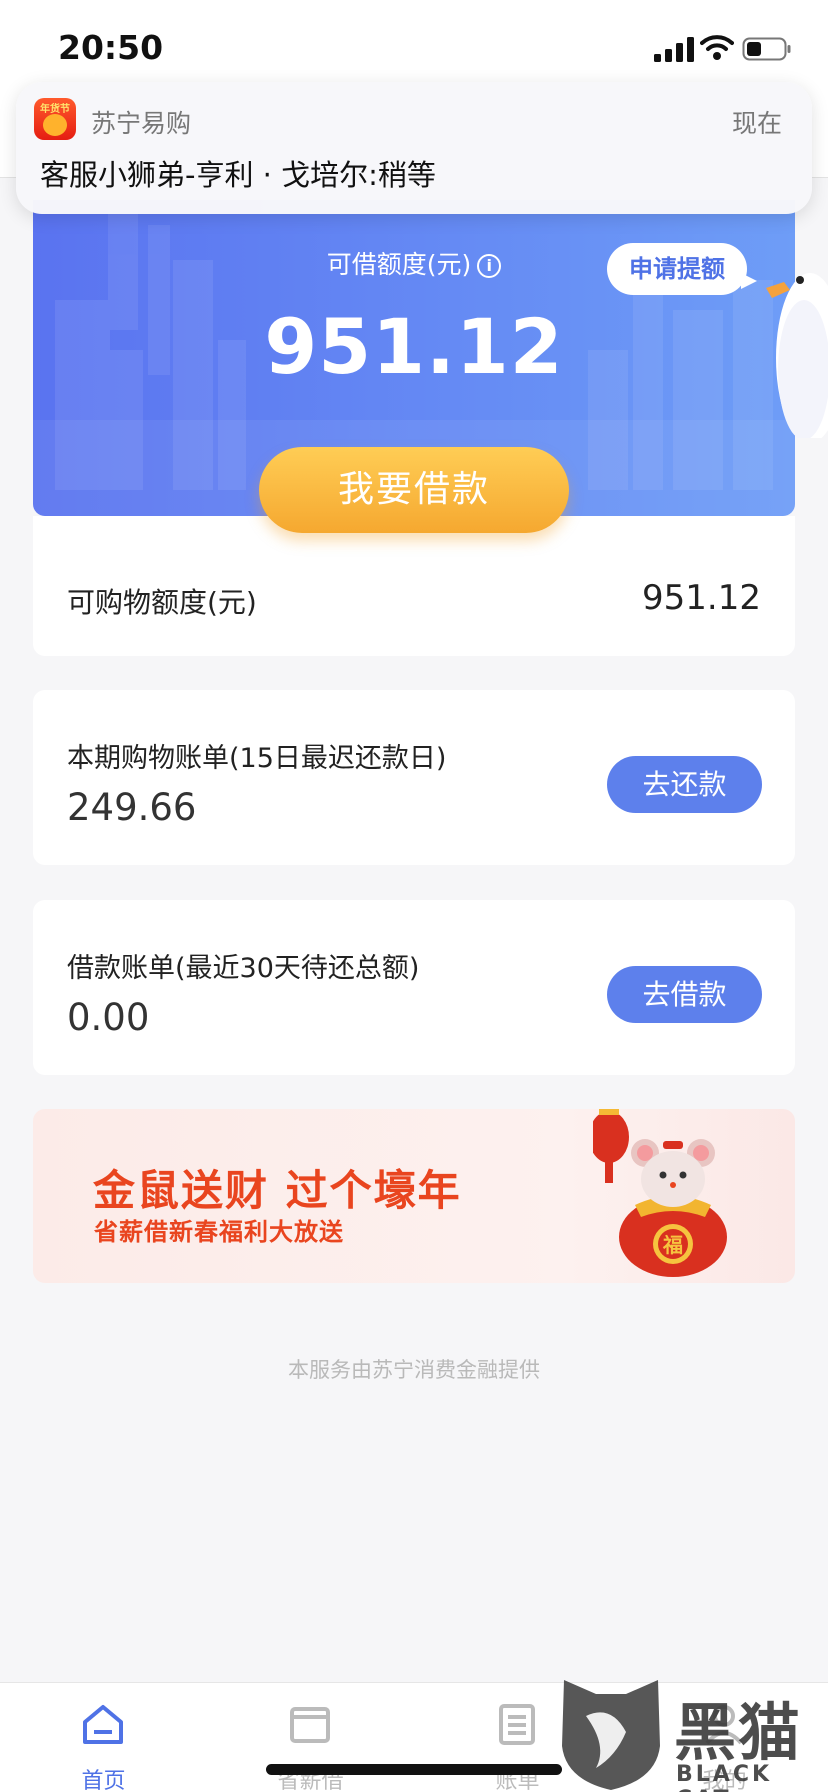 This screenshot has height=1792, width=828. What do you see at coordinates (724, 1777) in the screenshot?
I see `watermark-subtitle: BLACK CAT` at bounding box center [724, 1777].